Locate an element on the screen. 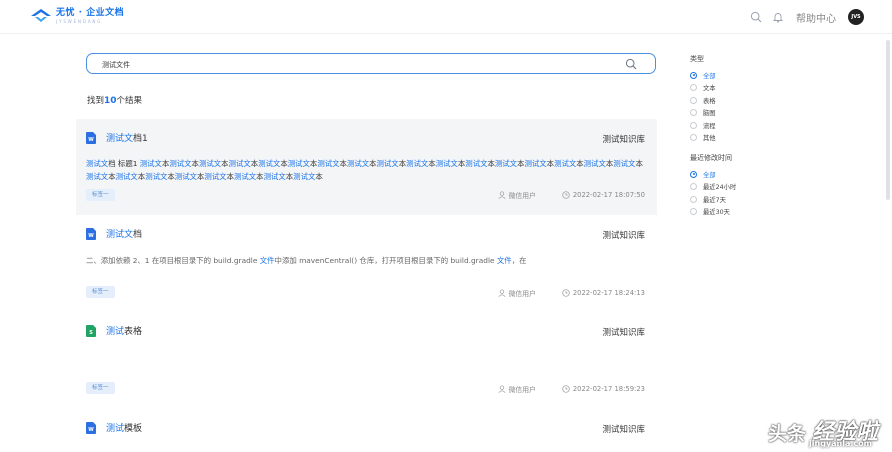  time-filter-heading: 最近修改时间 is located at coordinates (711, 158).